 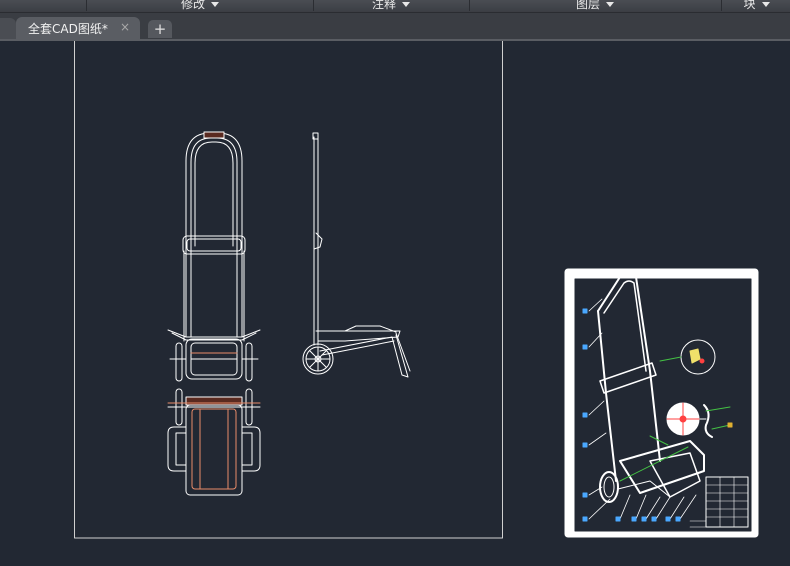 What do you see at coordinates (395, 26) in the screenshot?
I see `file-tab-bar: 全套CAD图纸* × +` at bounding box center [395, 26].